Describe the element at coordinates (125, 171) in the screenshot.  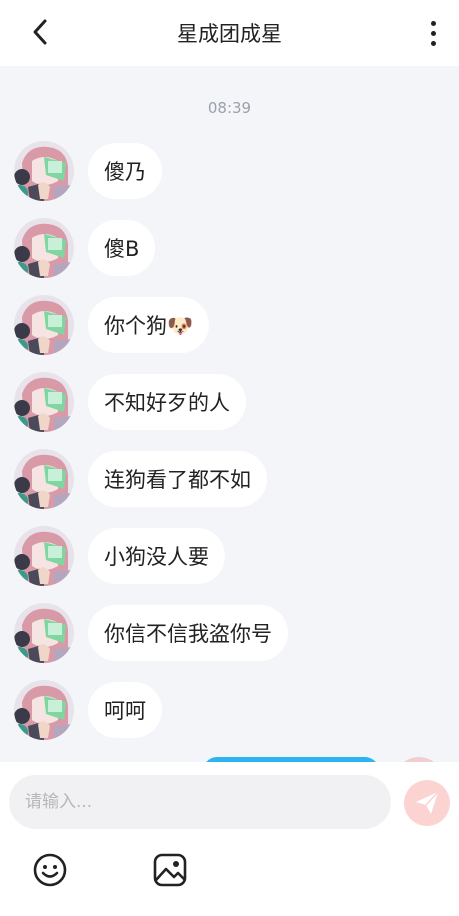
I see `message-bubble: 傻乃` at that location.